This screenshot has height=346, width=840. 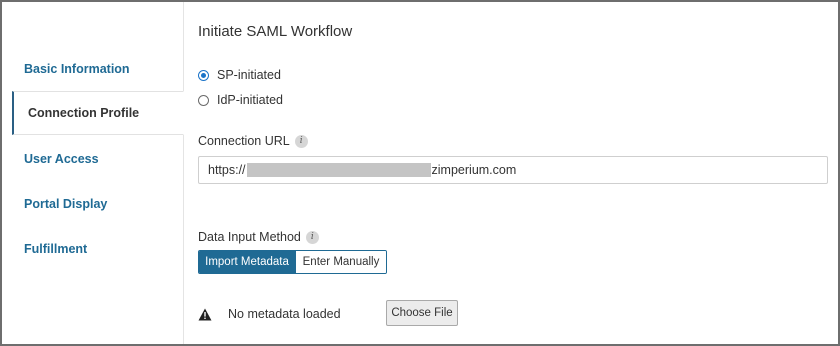 I want to click on radio-sp-initiated: SP-initiated, so click(x=239, y=75).